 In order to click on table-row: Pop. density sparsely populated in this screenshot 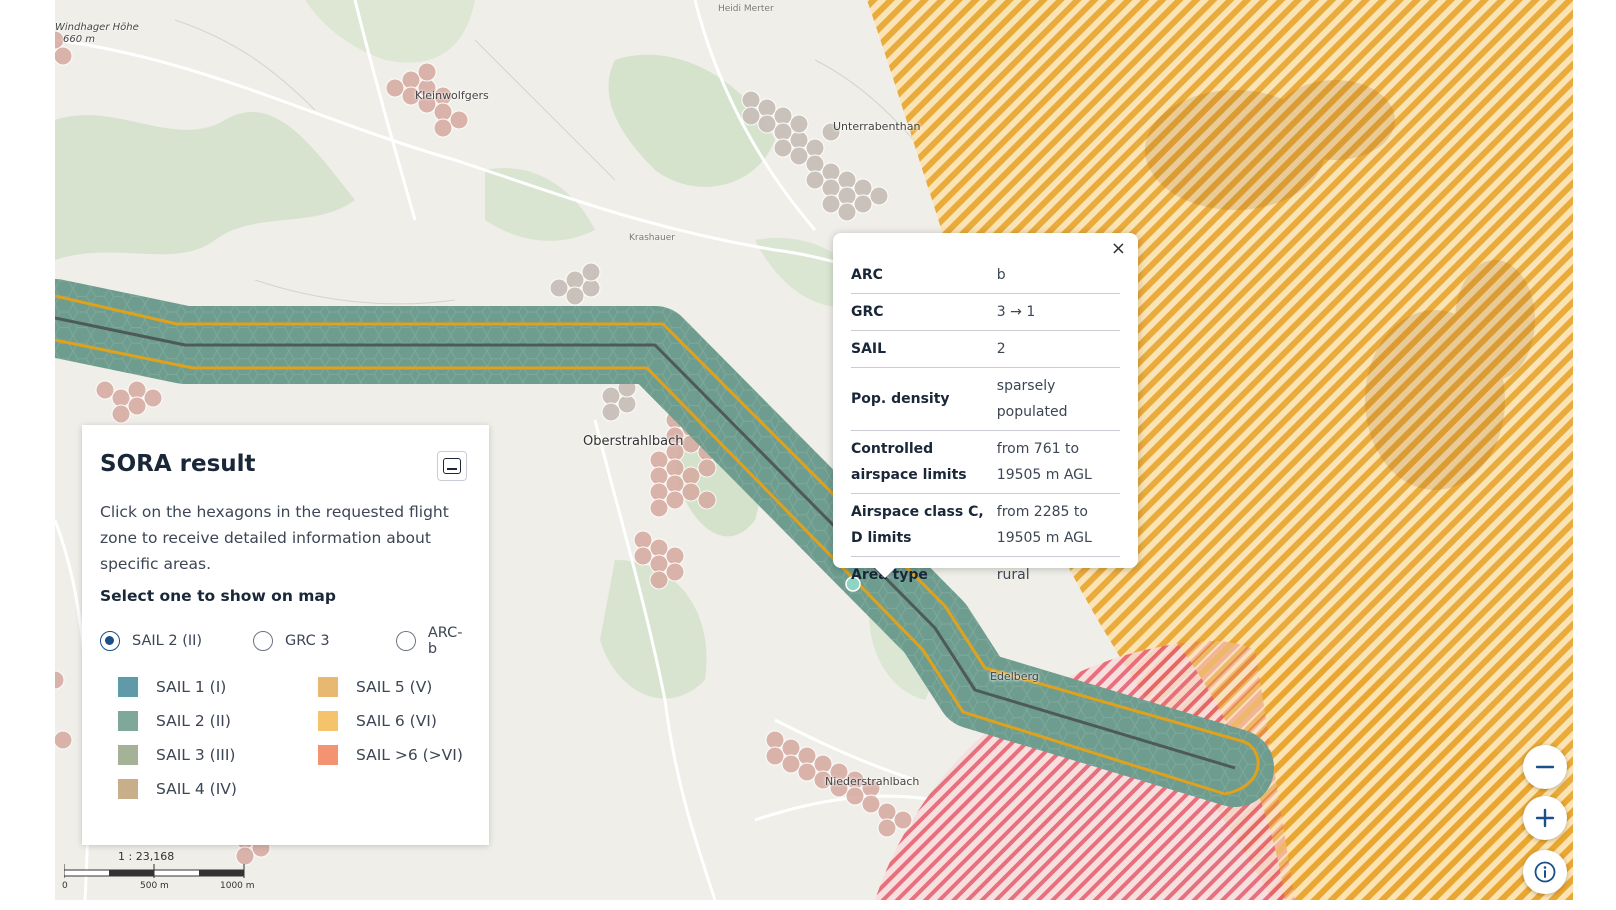, I will do `click(985, 399)`.